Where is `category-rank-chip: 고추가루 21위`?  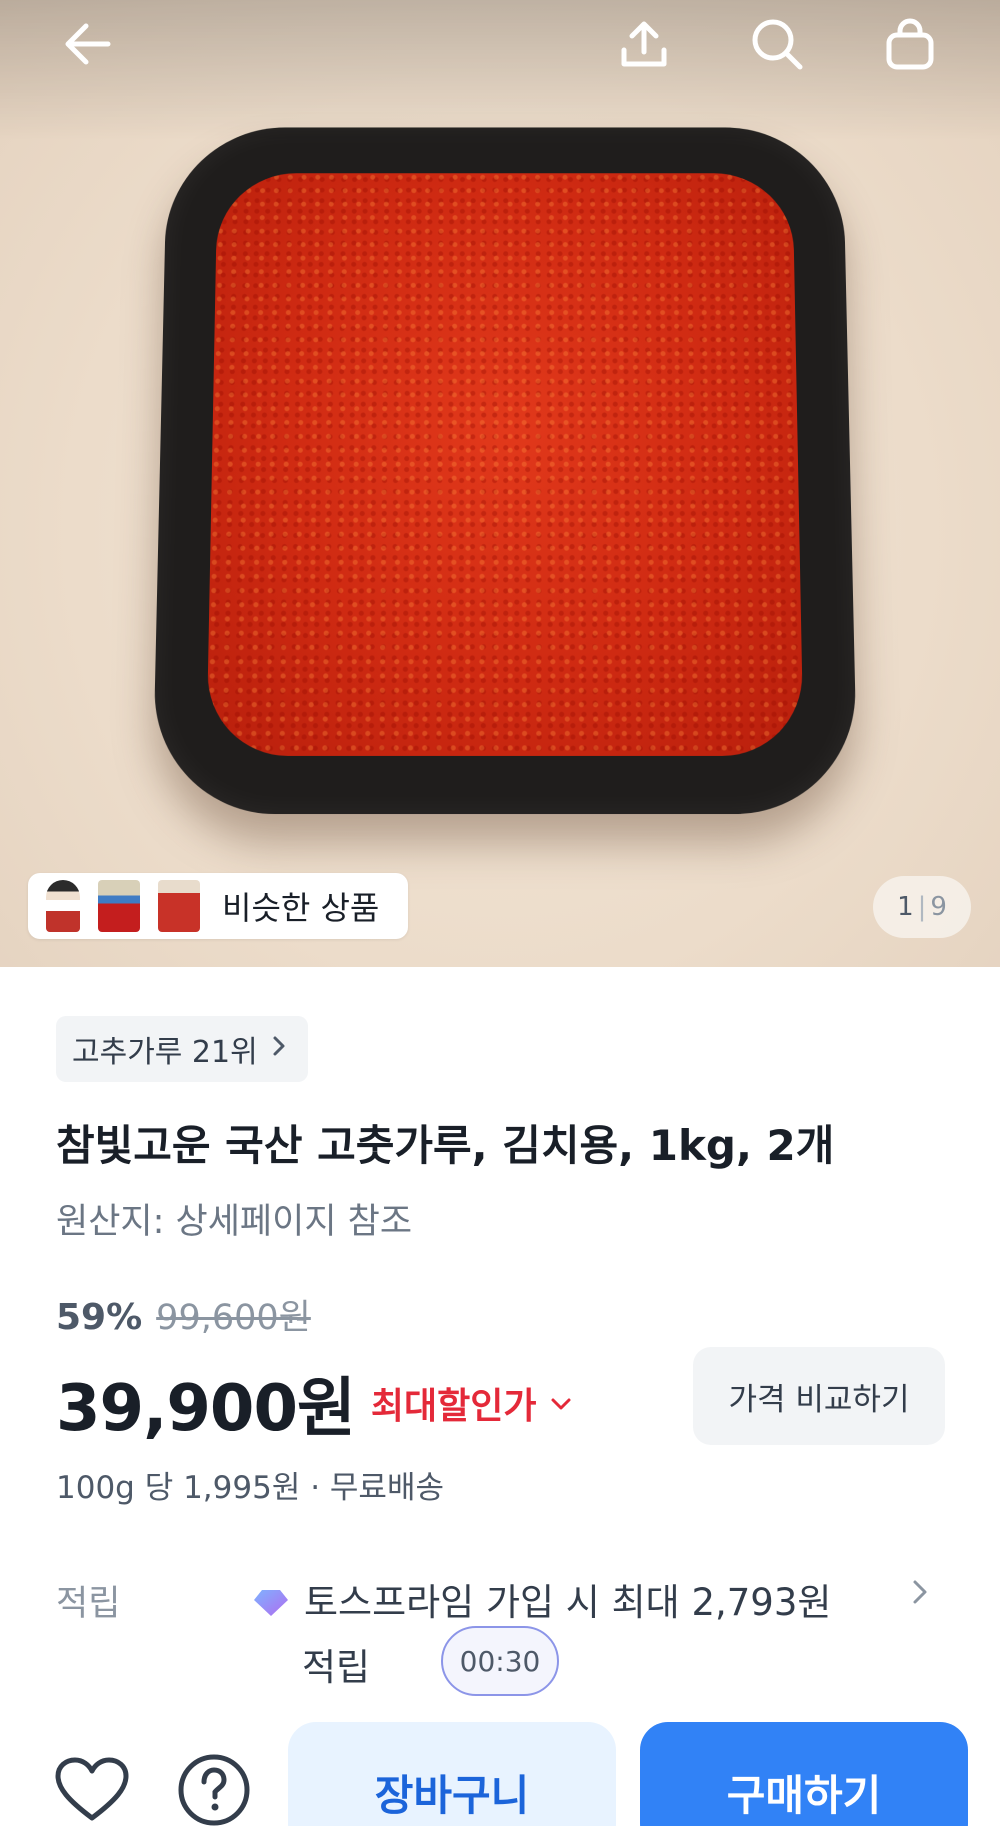
category-rank-chip: 고추가루 21위 is located at coordinates (182, 1049).